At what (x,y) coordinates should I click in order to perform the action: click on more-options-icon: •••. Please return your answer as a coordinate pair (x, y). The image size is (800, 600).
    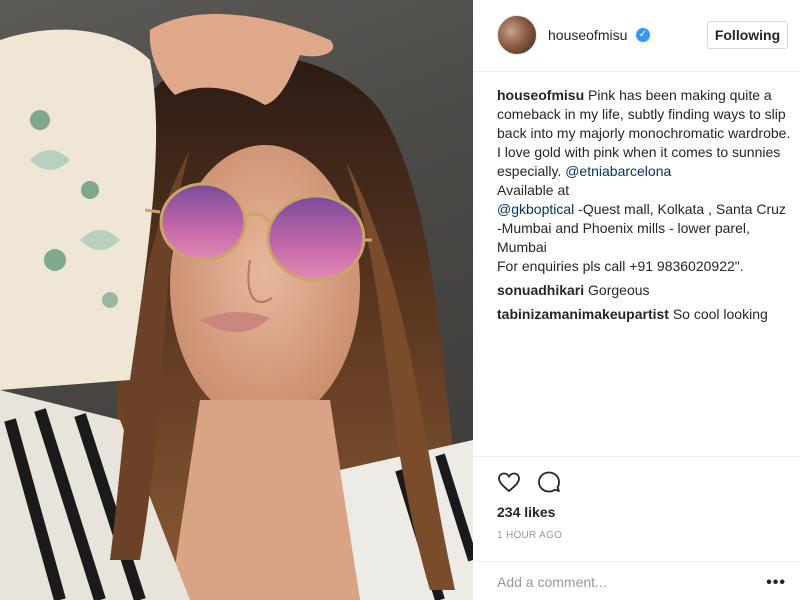
    Looking at the image, I should click on (776, 583).